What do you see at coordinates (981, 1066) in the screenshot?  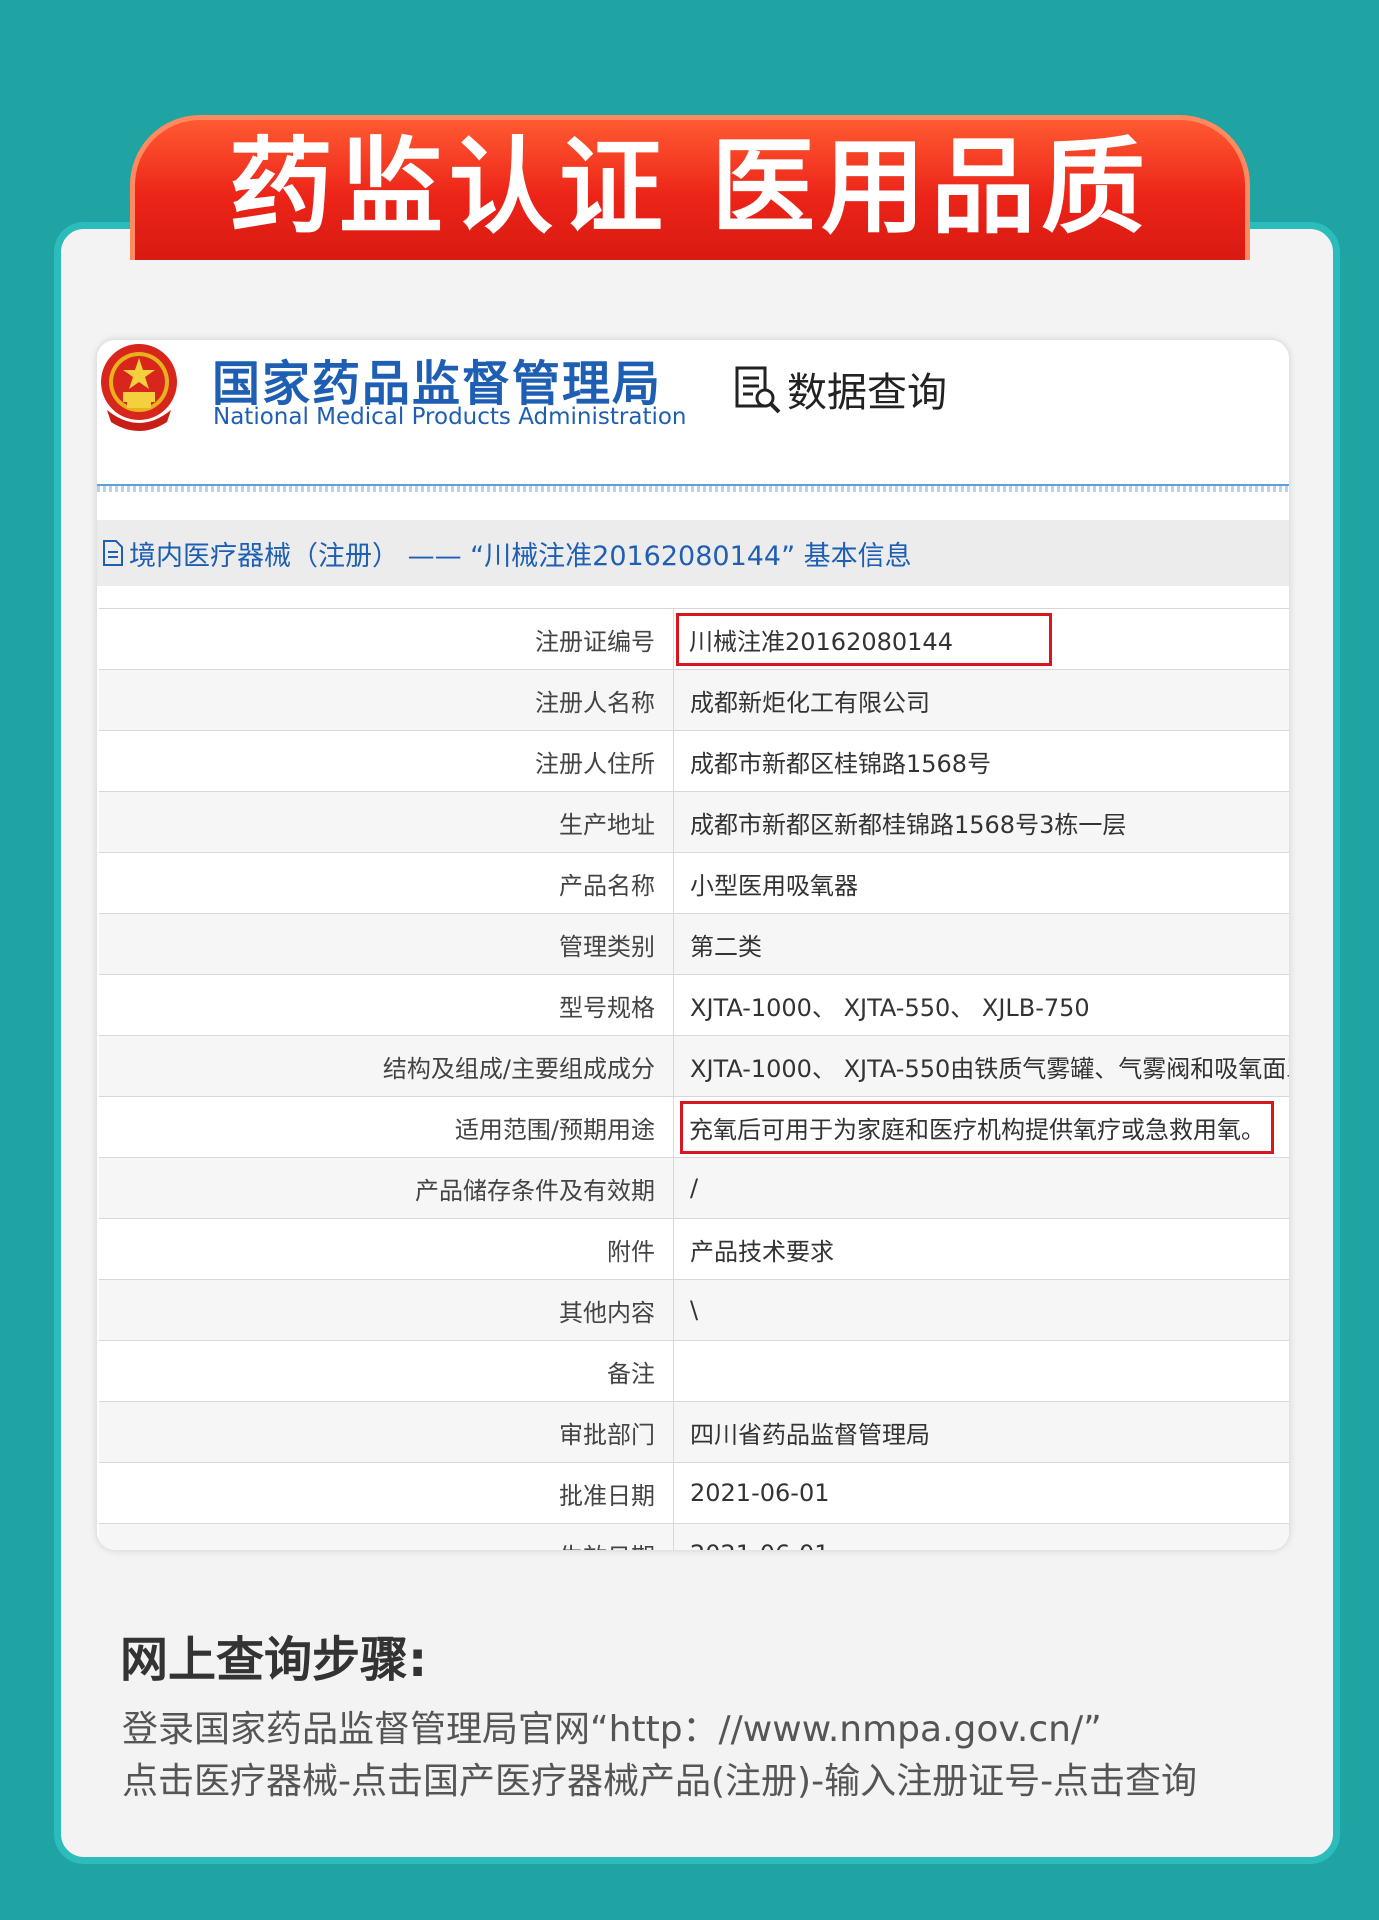 I see `row-value: XJTA-1000、 XJTA-550由铁质气雾罐、气雾阀和吸氧面罩` at bounding box center [981, 1066].